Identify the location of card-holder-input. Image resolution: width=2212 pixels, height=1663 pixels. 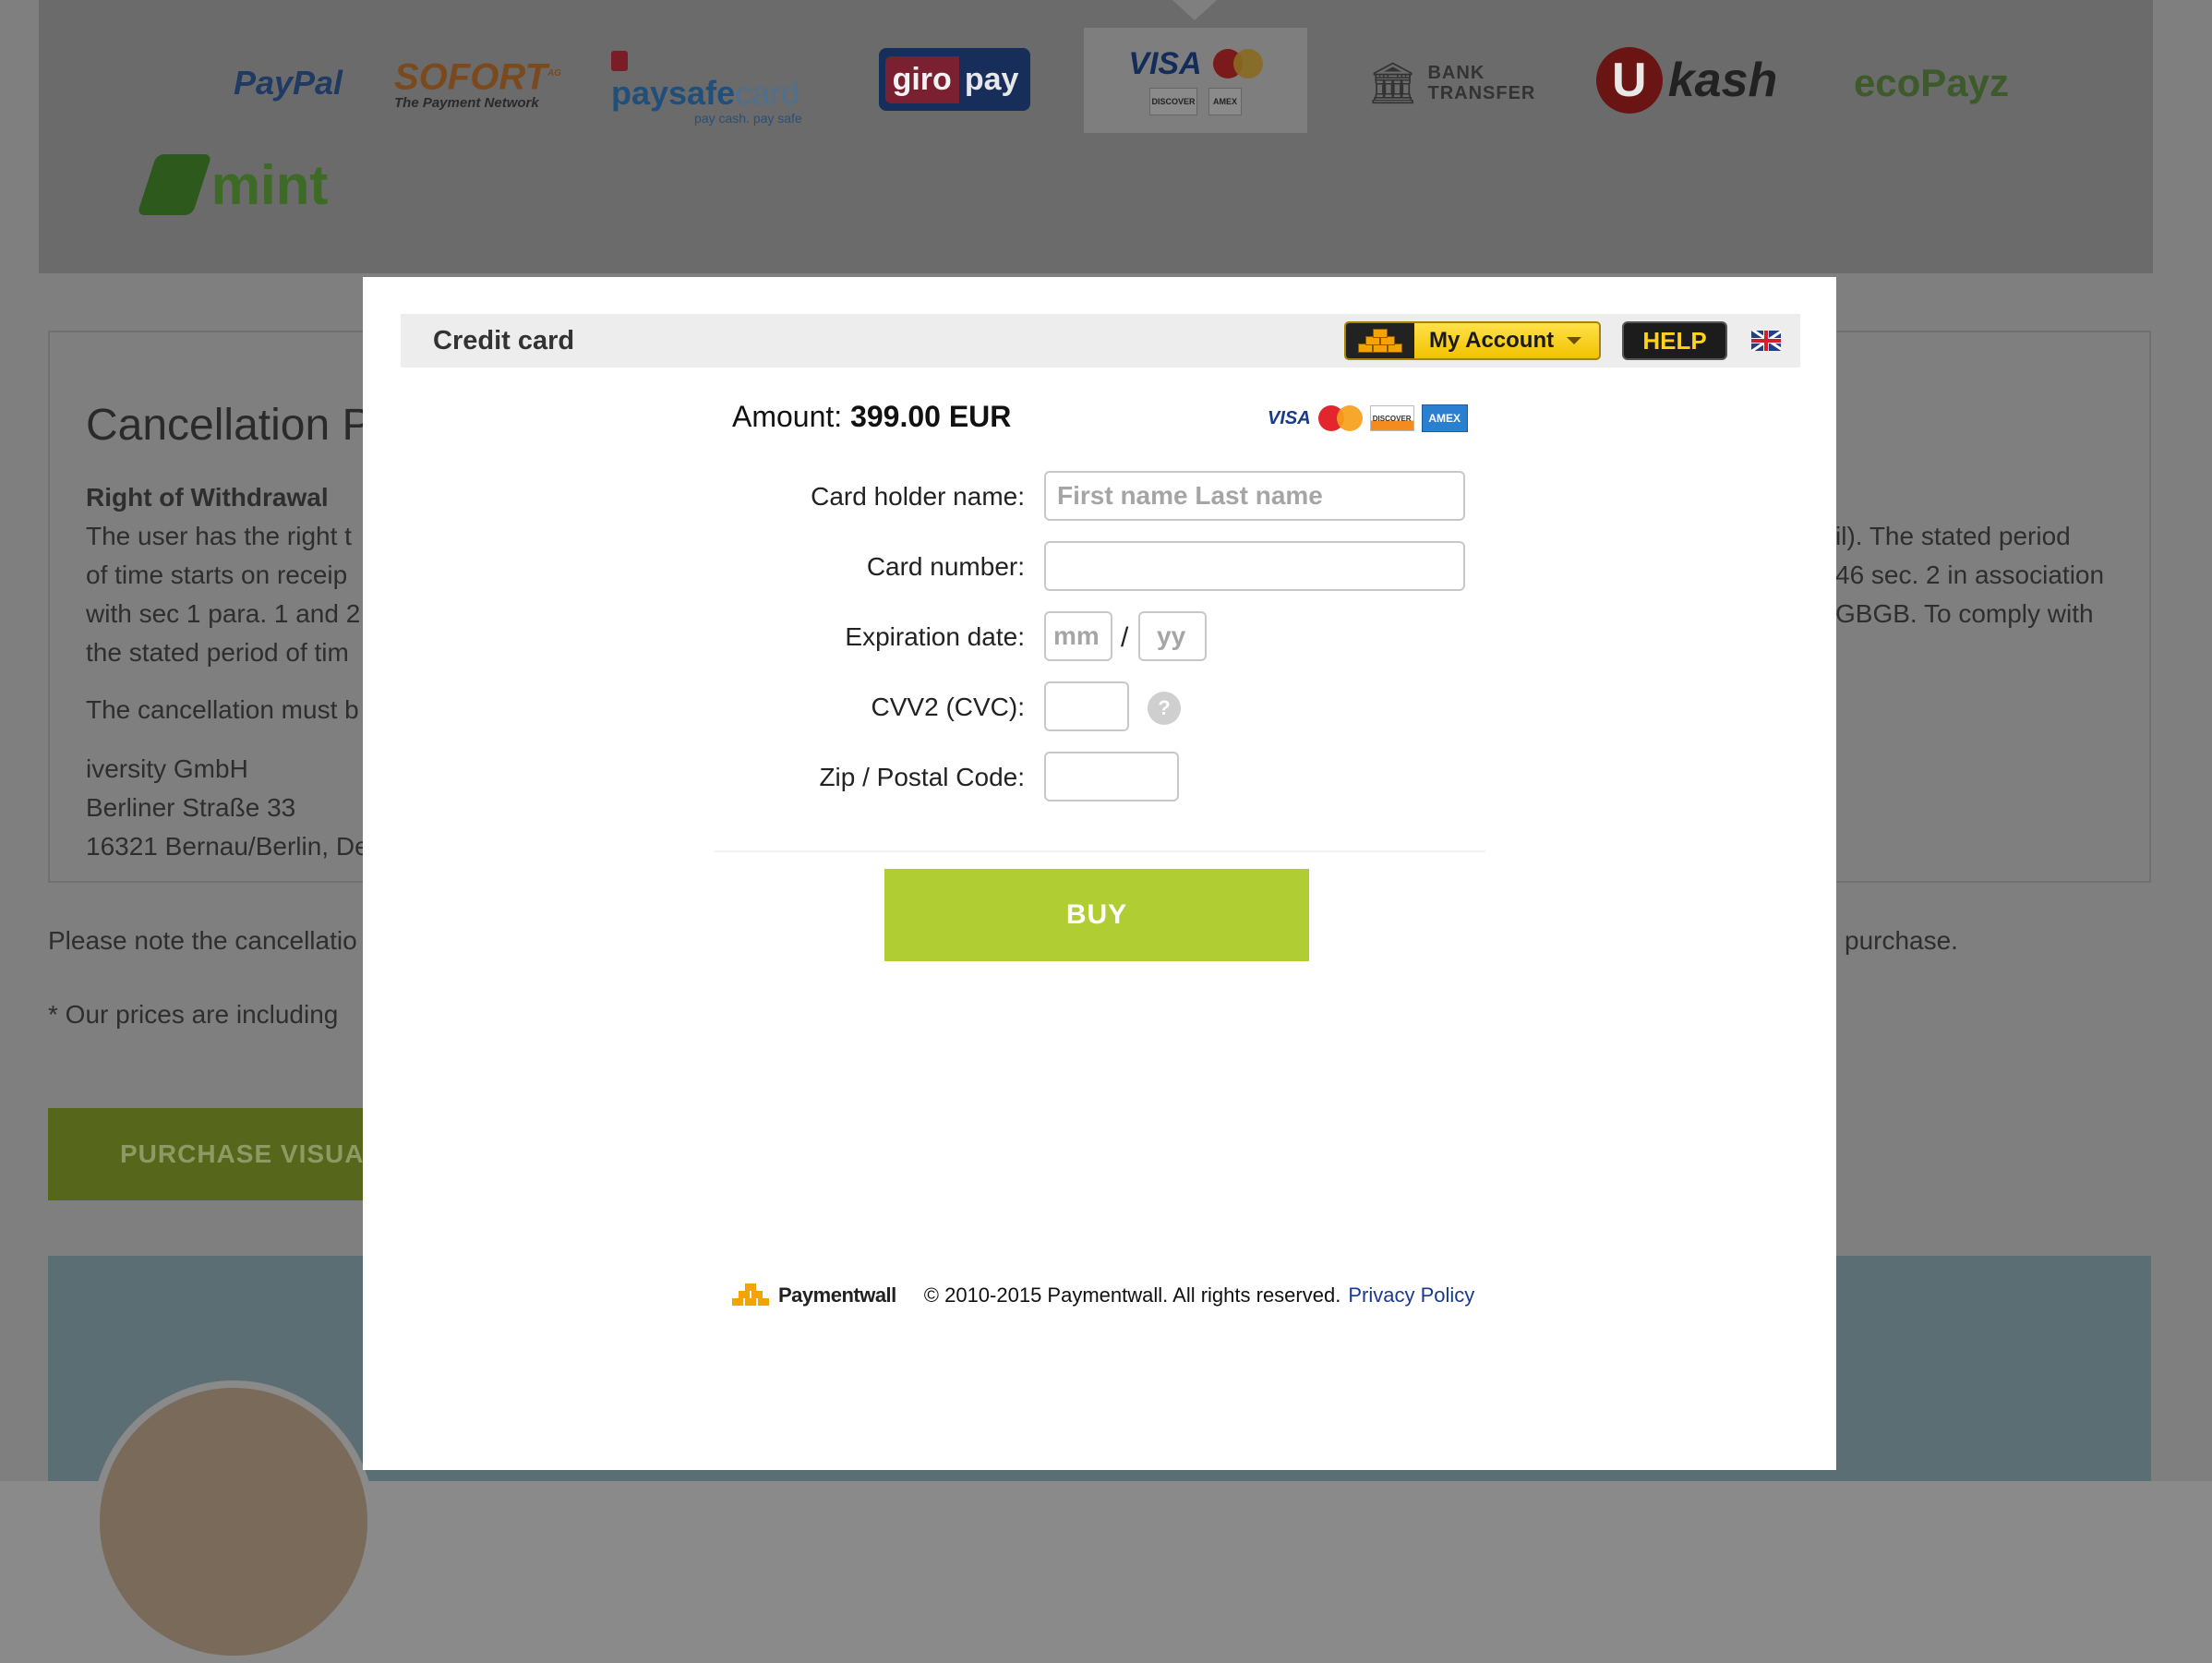
(1254, 496).